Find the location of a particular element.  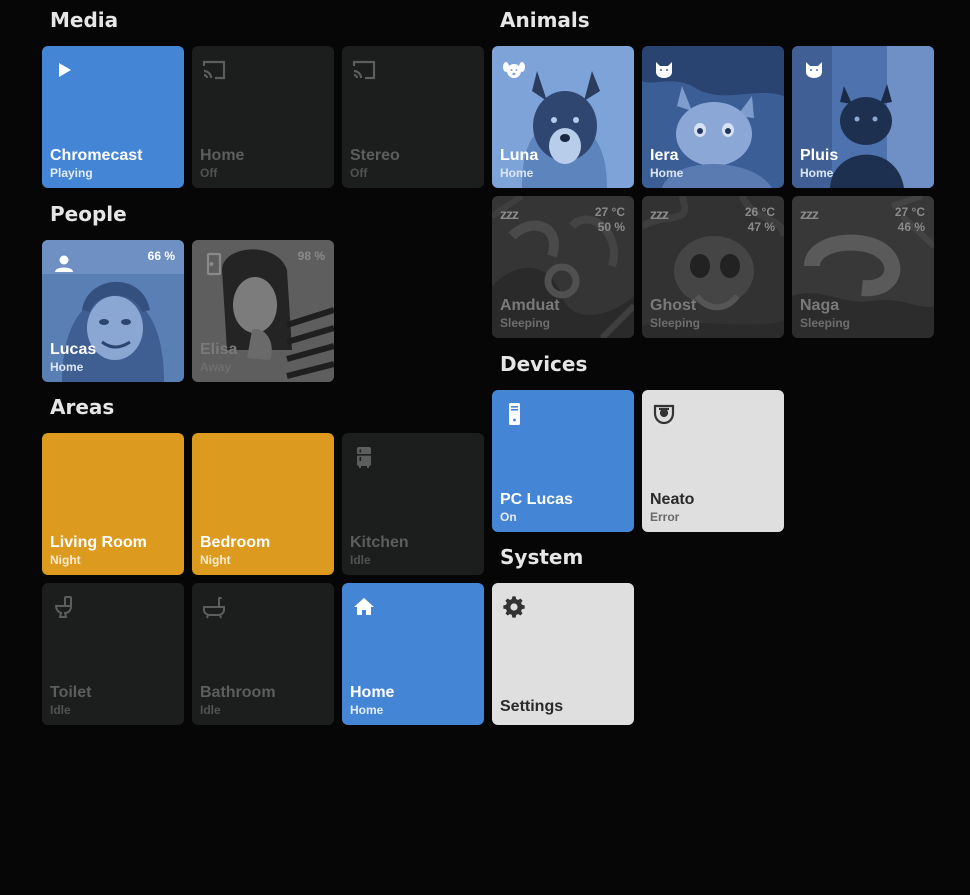

section-title-areas: Areas is located at coordinates (82, 407).